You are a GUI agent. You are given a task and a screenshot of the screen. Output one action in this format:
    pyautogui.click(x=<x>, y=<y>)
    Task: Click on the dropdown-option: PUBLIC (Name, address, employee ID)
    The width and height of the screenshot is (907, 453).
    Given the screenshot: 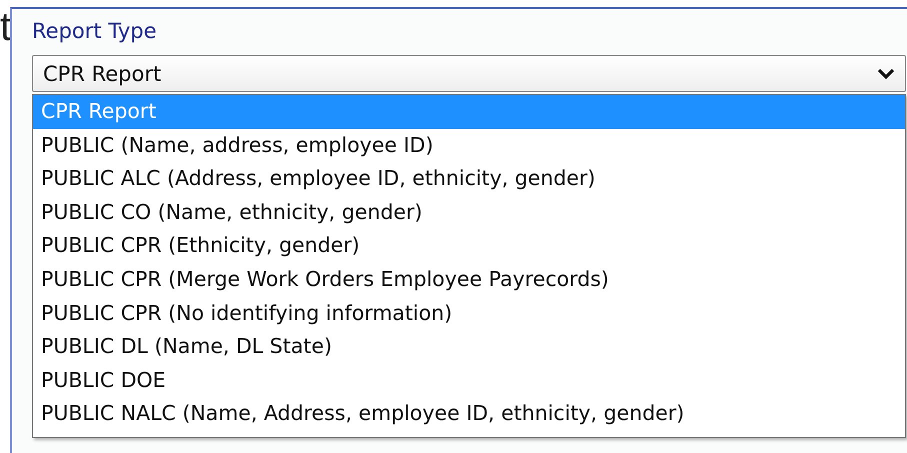 What is the action you would take?
    pyautogui.click(x=469, y=145)
    